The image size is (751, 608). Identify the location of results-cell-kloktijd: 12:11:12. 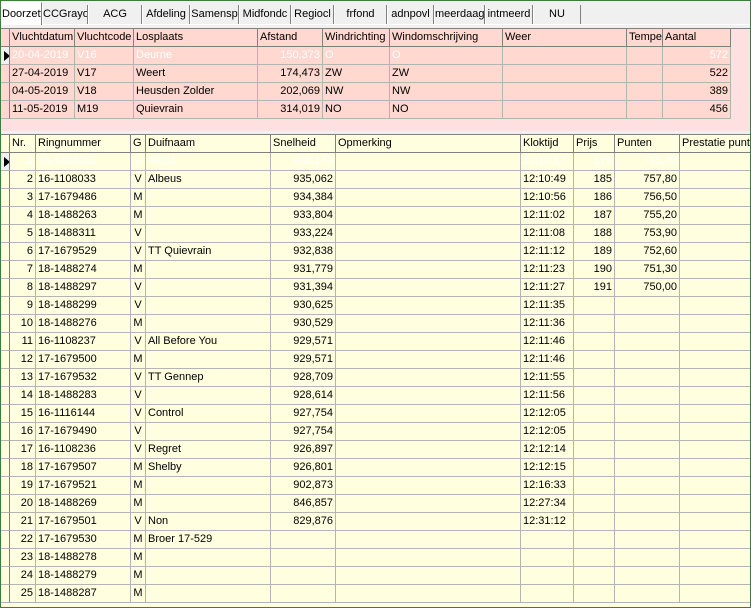
(547, 252).